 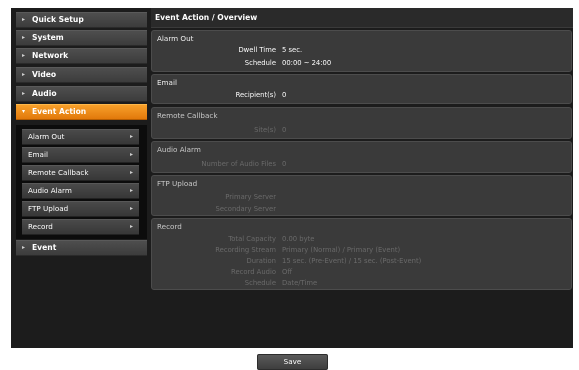 I want to click on panel-title: Audio Alarm, so click(x=179, y=149).